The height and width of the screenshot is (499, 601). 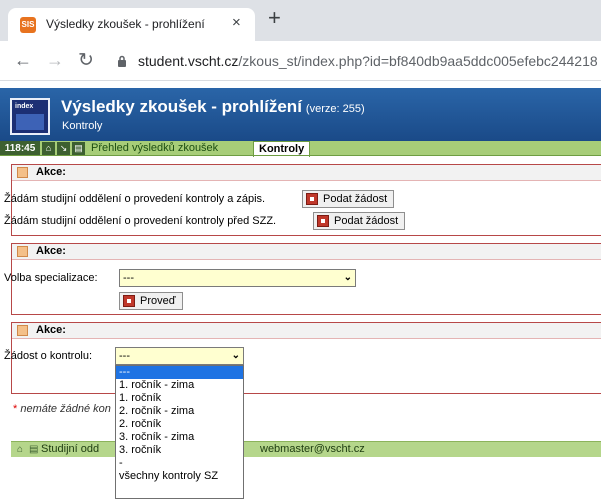 What do you see at coordinates (122, 61) in the screenshot?
I see `lock-icon` at bounding box center [122, 61].